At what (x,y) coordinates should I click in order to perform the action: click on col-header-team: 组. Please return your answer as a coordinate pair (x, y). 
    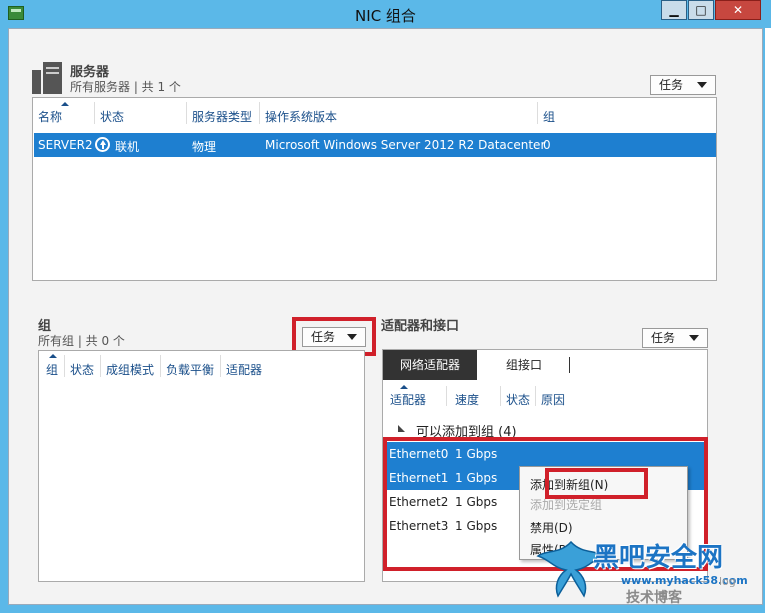
    Looking at the image, I should click on (52, 369).